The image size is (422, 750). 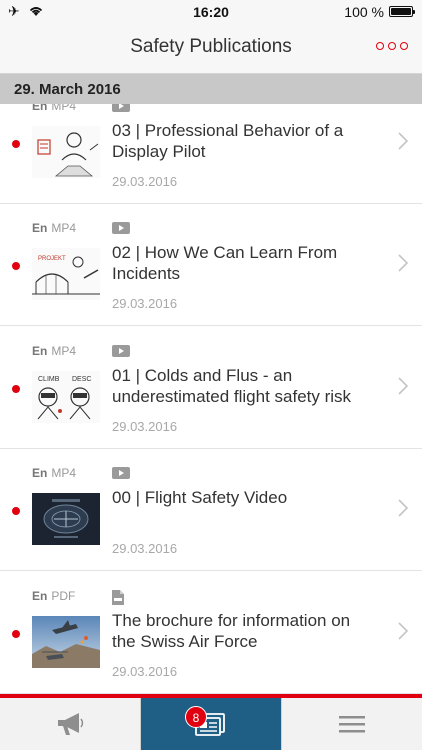 What do you see at coordinates (196, 717) in the screenshot?
I see `notification-badge: 8` at bounding box center [196, 717].